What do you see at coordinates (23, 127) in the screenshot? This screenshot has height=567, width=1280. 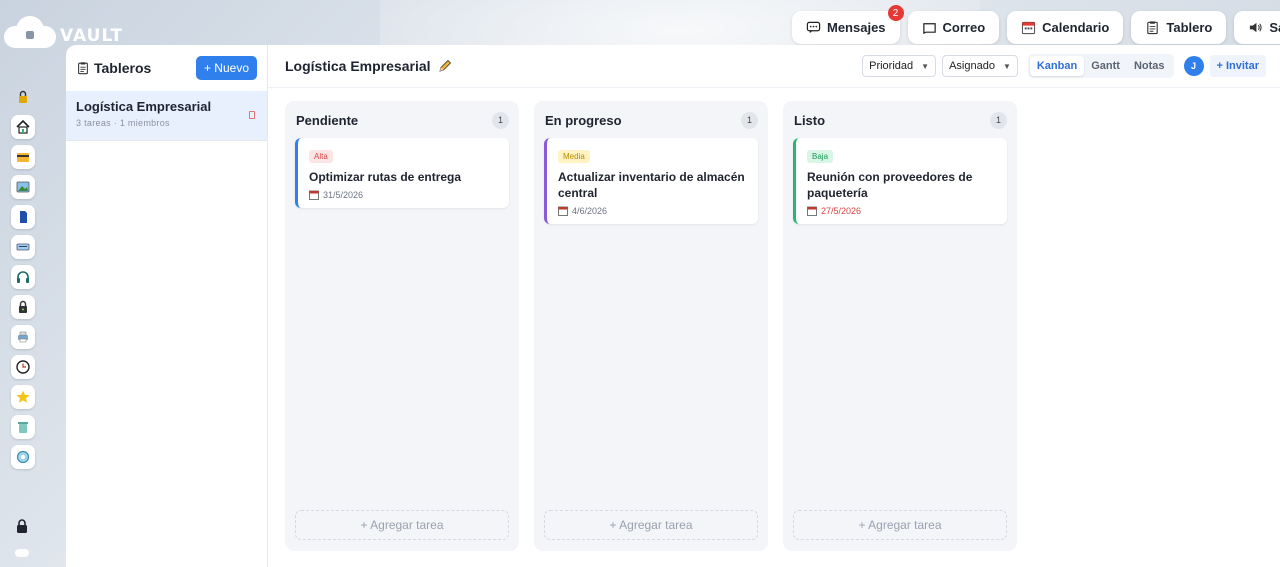 I see `home-icon` at bounding box center [23, 127].